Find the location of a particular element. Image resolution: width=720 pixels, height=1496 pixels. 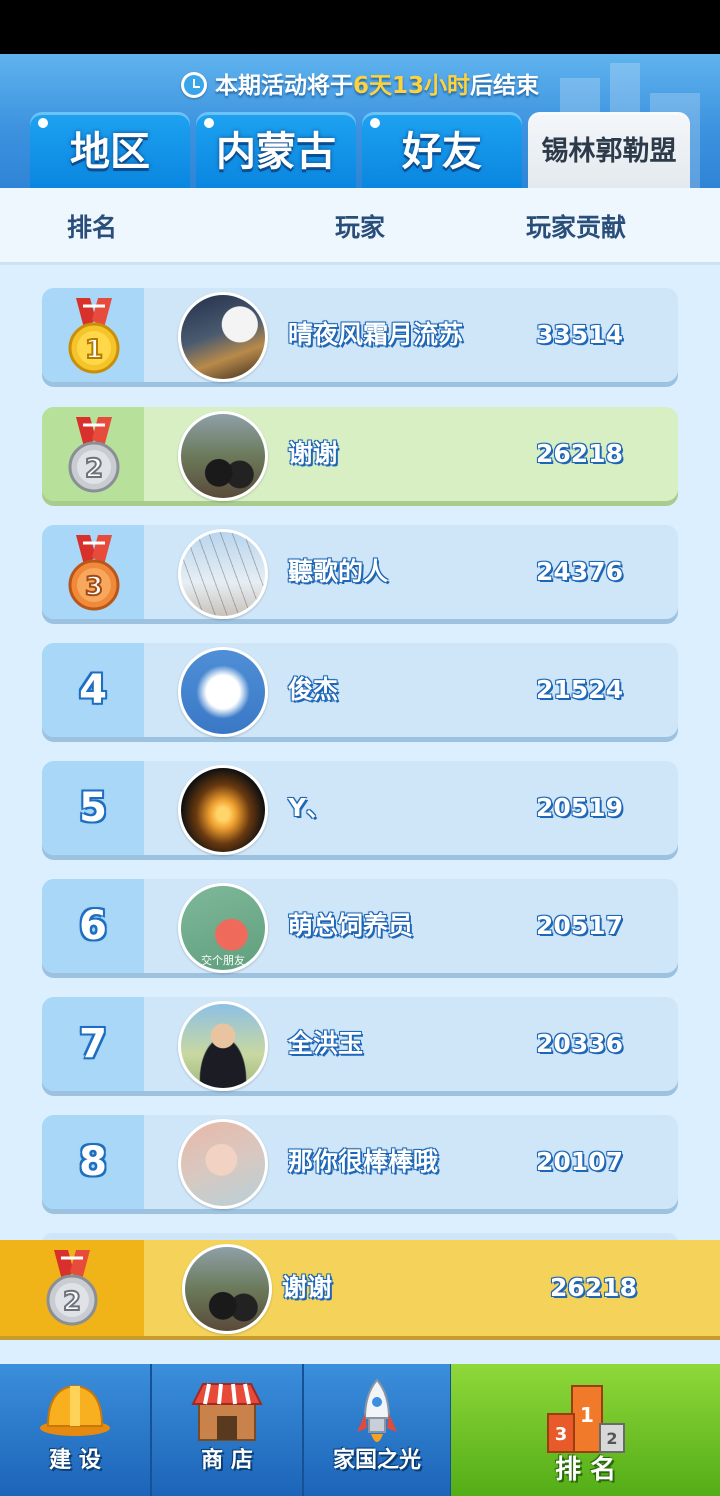

countdown-suffix: 后结束 is located at coordinates (504, 86).